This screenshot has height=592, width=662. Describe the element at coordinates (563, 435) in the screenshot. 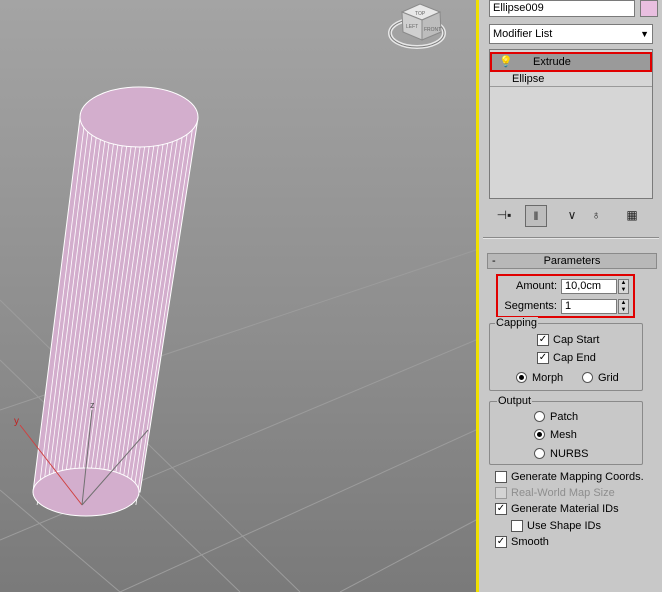

I see `mesh-label: Mesh` at that location.